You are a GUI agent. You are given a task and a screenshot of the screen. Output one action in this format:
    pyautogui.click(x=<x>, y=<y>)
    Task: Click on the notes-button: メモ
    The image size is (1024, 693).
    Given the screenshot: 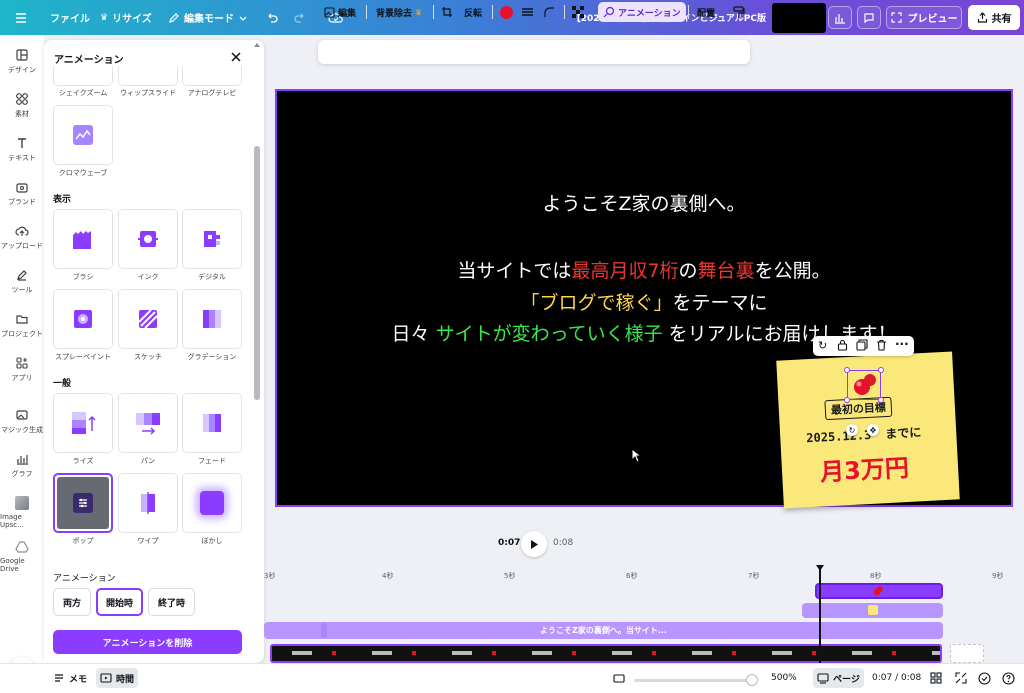 What is the action you would take?
    pyautogui.click(x=70, y=678)
    